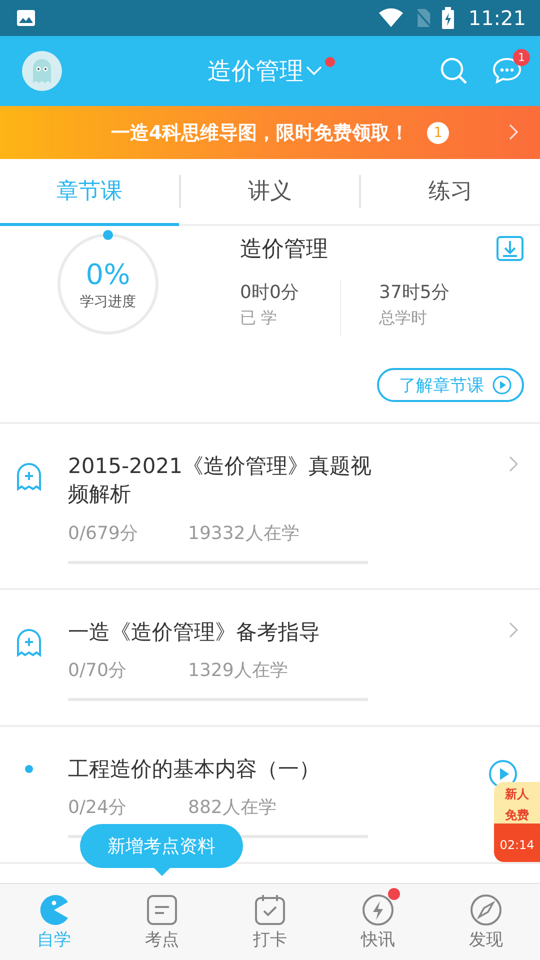 The width and height of the screenshot is (540, 960). Describe the element at coordinates (54, 910) in the screenshot. I see `pacman-icon` at that location.